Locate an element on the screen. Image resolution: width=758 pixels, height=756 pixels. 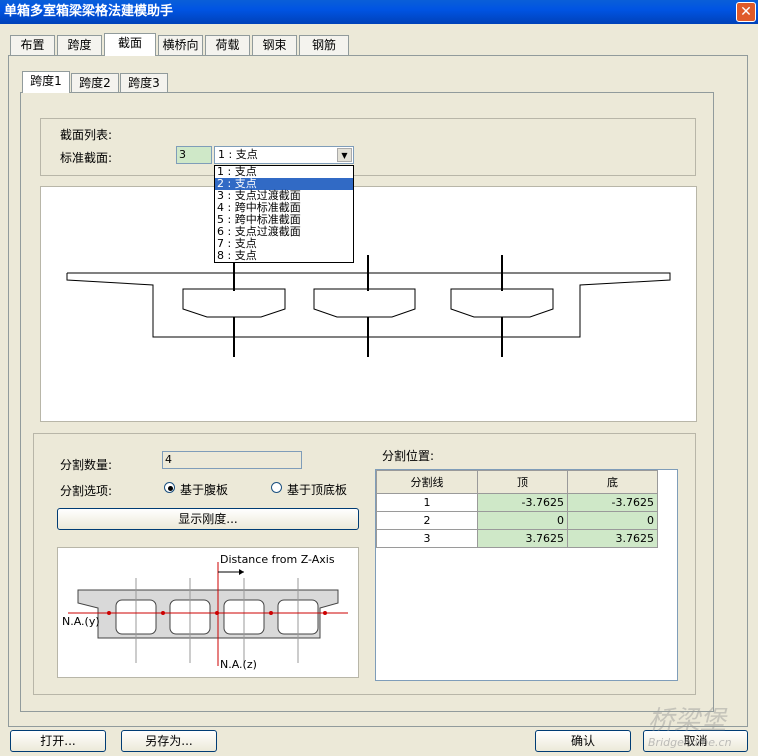
dropdown-item: 8 : 支点 is located at coordinates (284, 256).